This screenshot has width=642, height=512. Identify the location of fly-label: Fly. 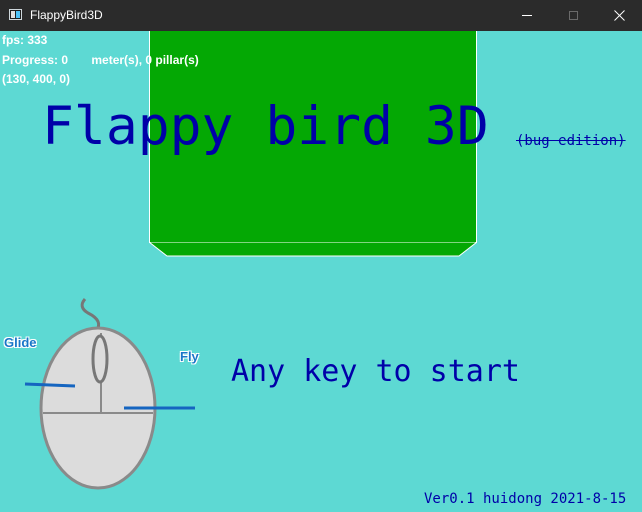
(189, 356).